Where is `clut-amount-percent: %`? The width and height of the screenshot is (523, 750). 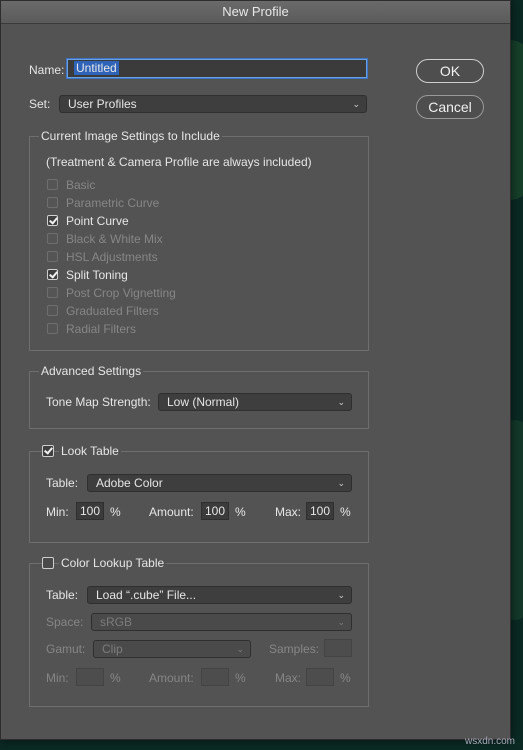
clut-amount-percent: % is located at coordinates (240, 678).